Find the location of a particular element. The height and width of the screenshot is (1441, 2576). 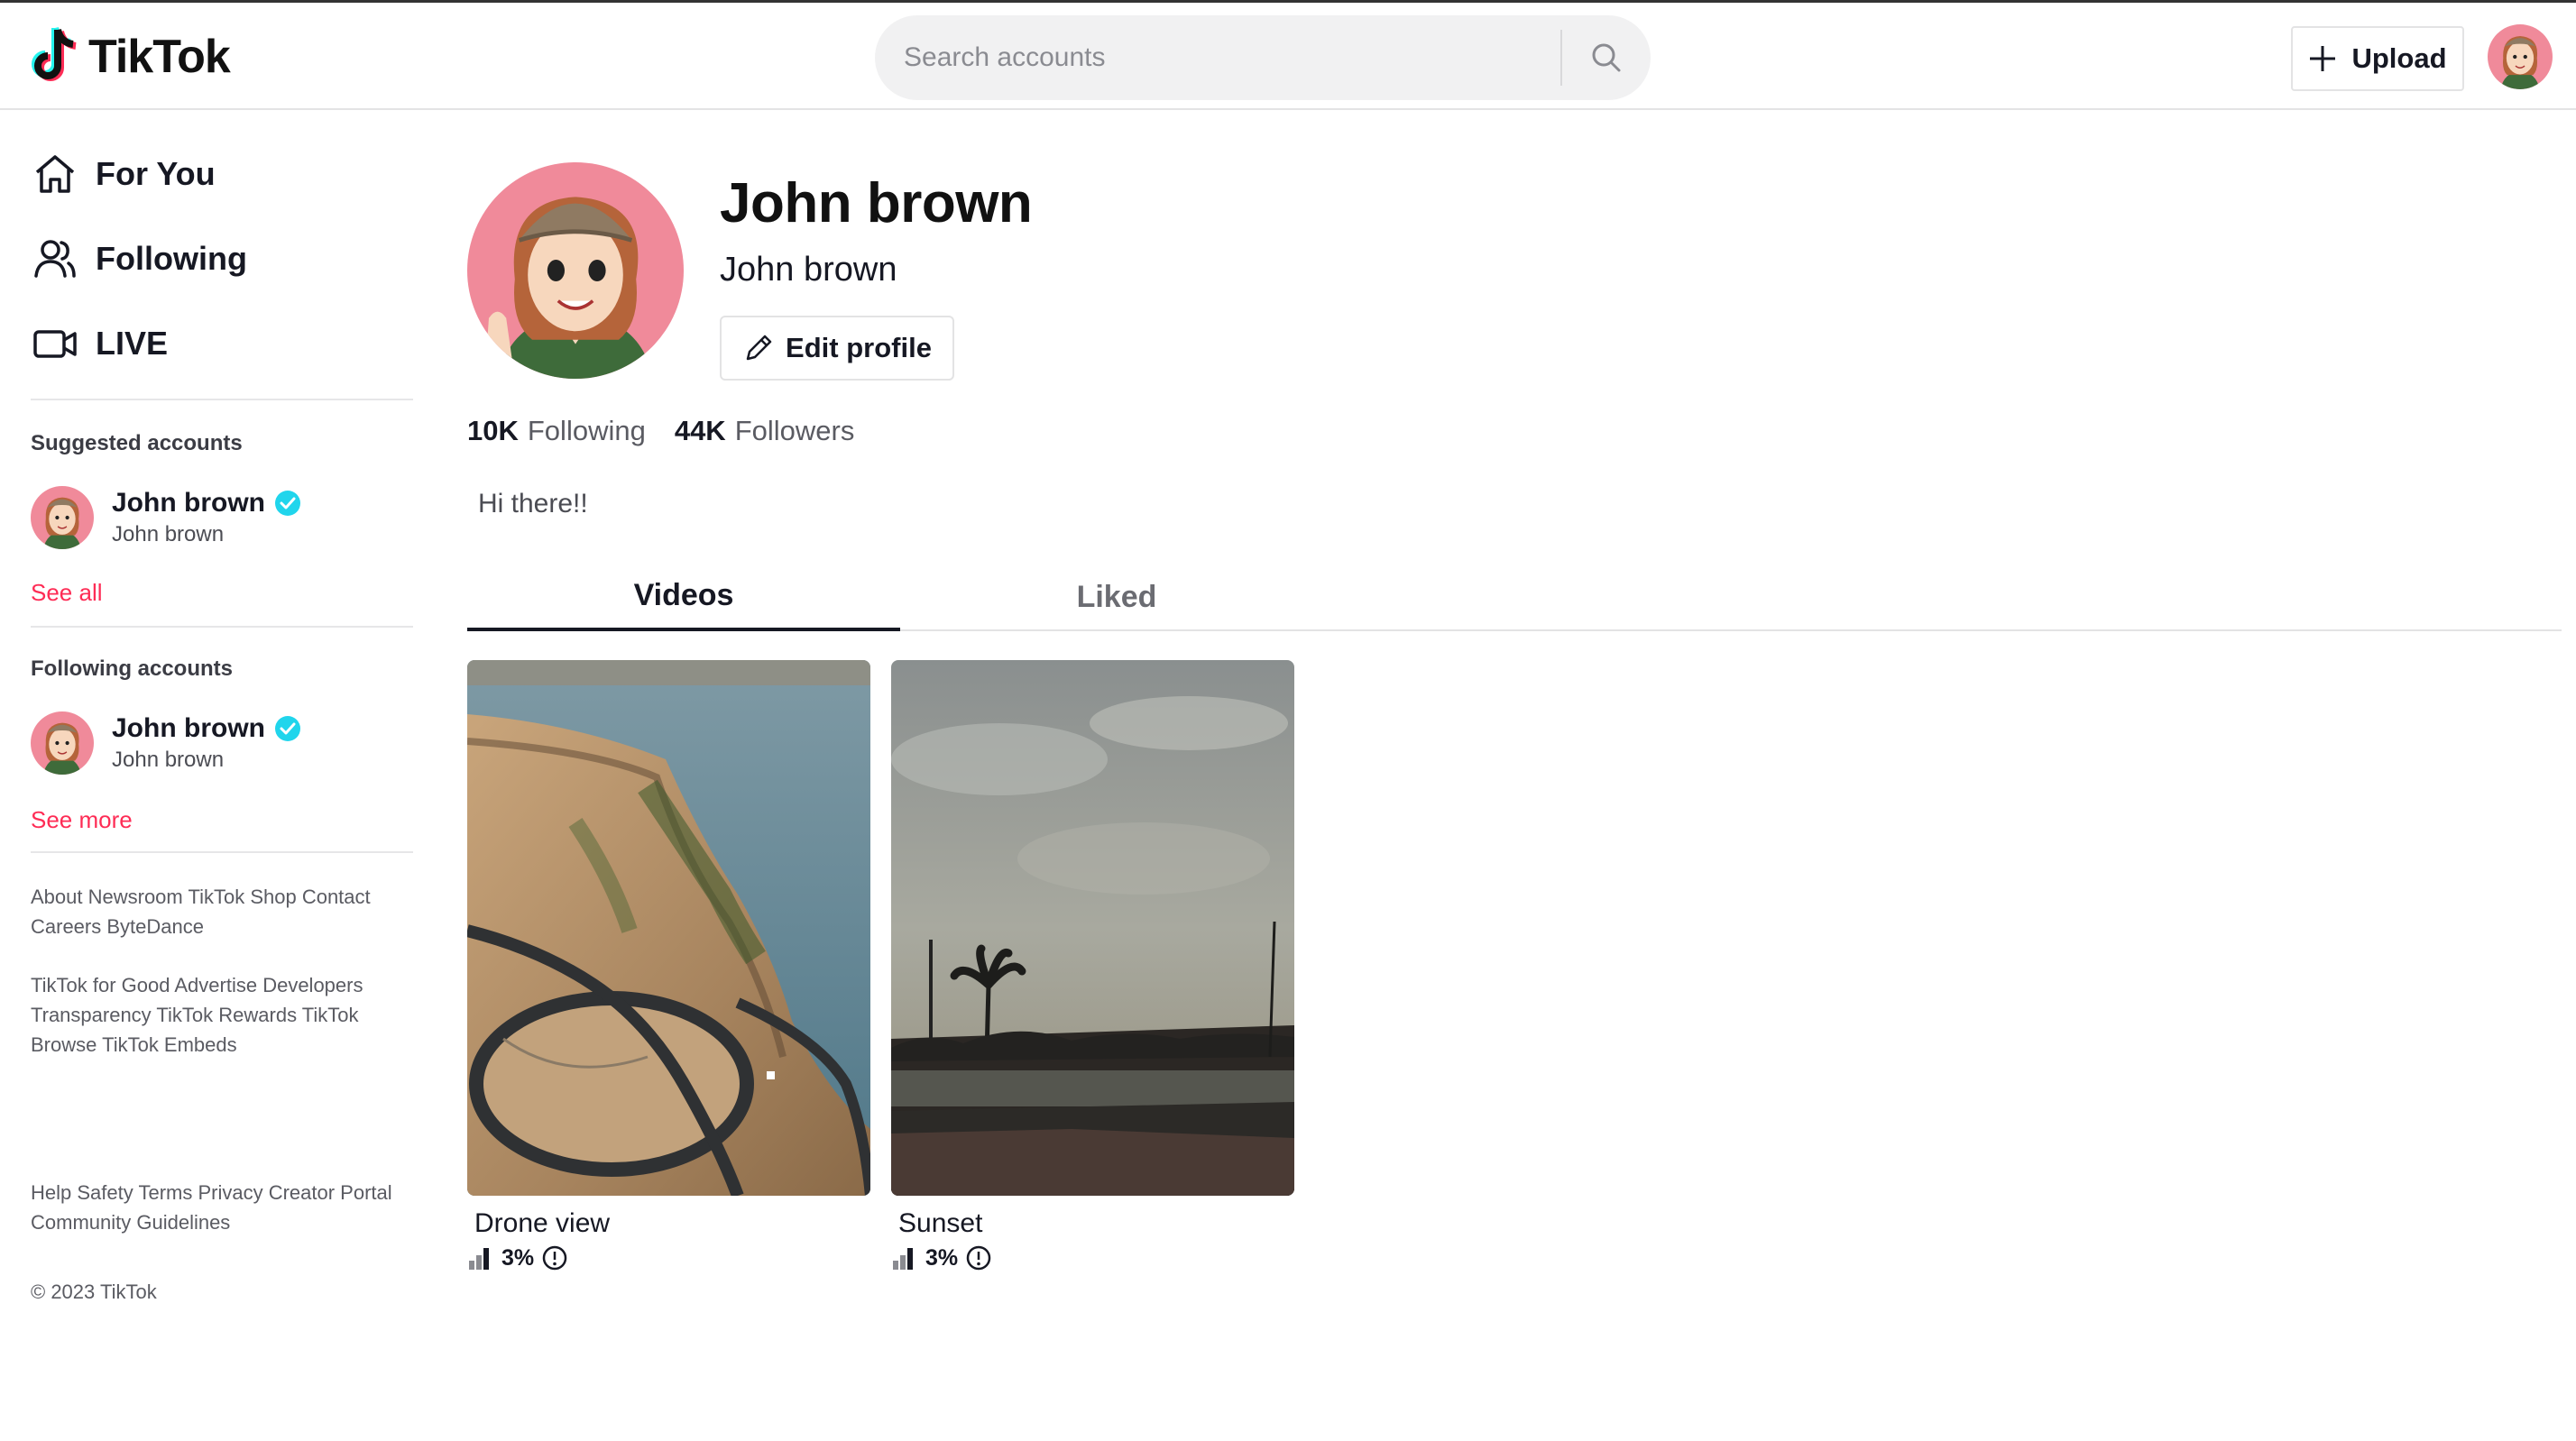

logo-text: TikTok is located at coordinates (159, 57).